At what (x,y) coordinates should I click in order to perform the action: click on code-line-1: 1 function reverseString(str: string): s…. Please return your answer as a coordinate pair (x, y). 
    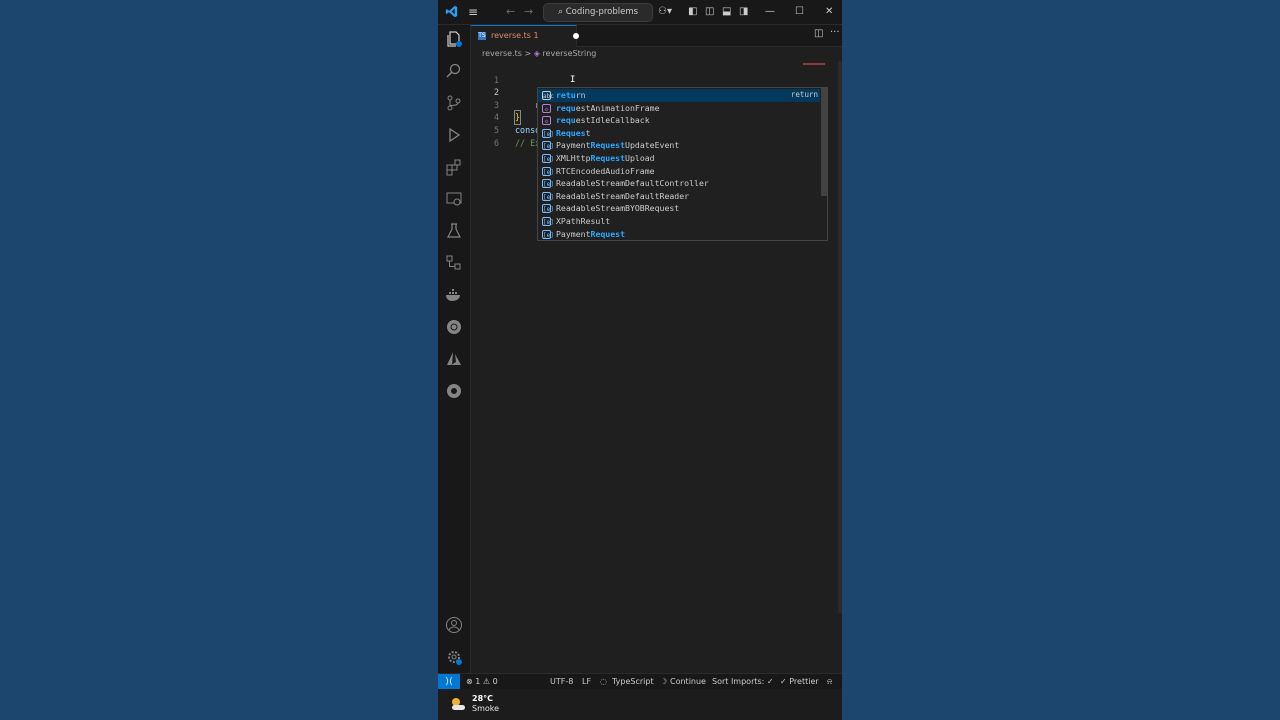
    Looking at the image, I should click on (651, 85).